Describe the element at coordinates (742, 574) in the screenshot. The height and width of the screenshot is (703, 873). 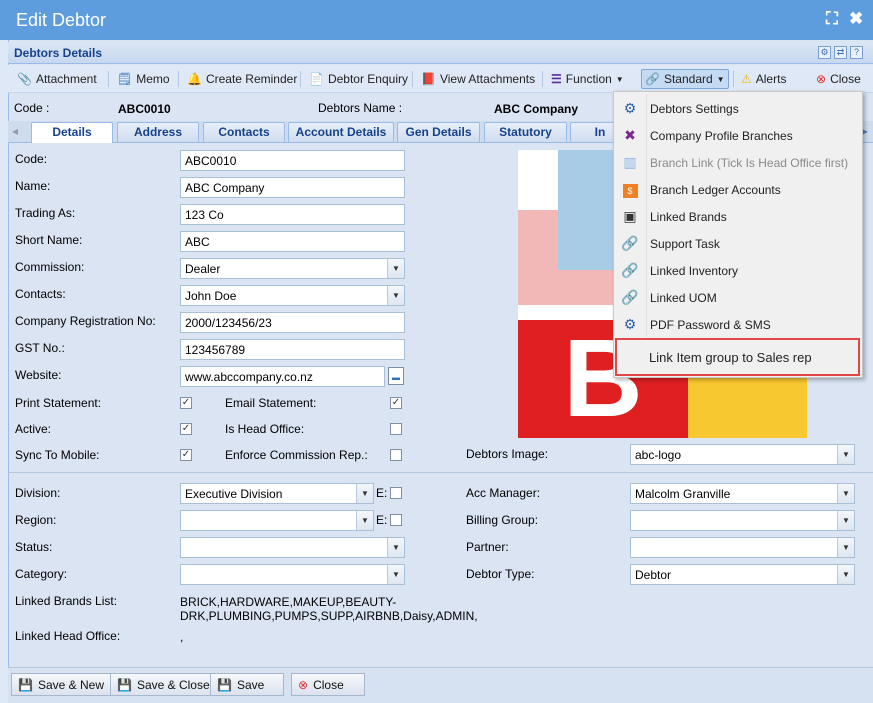
I see `debtor-type-select: Debtor ▼` at that location.